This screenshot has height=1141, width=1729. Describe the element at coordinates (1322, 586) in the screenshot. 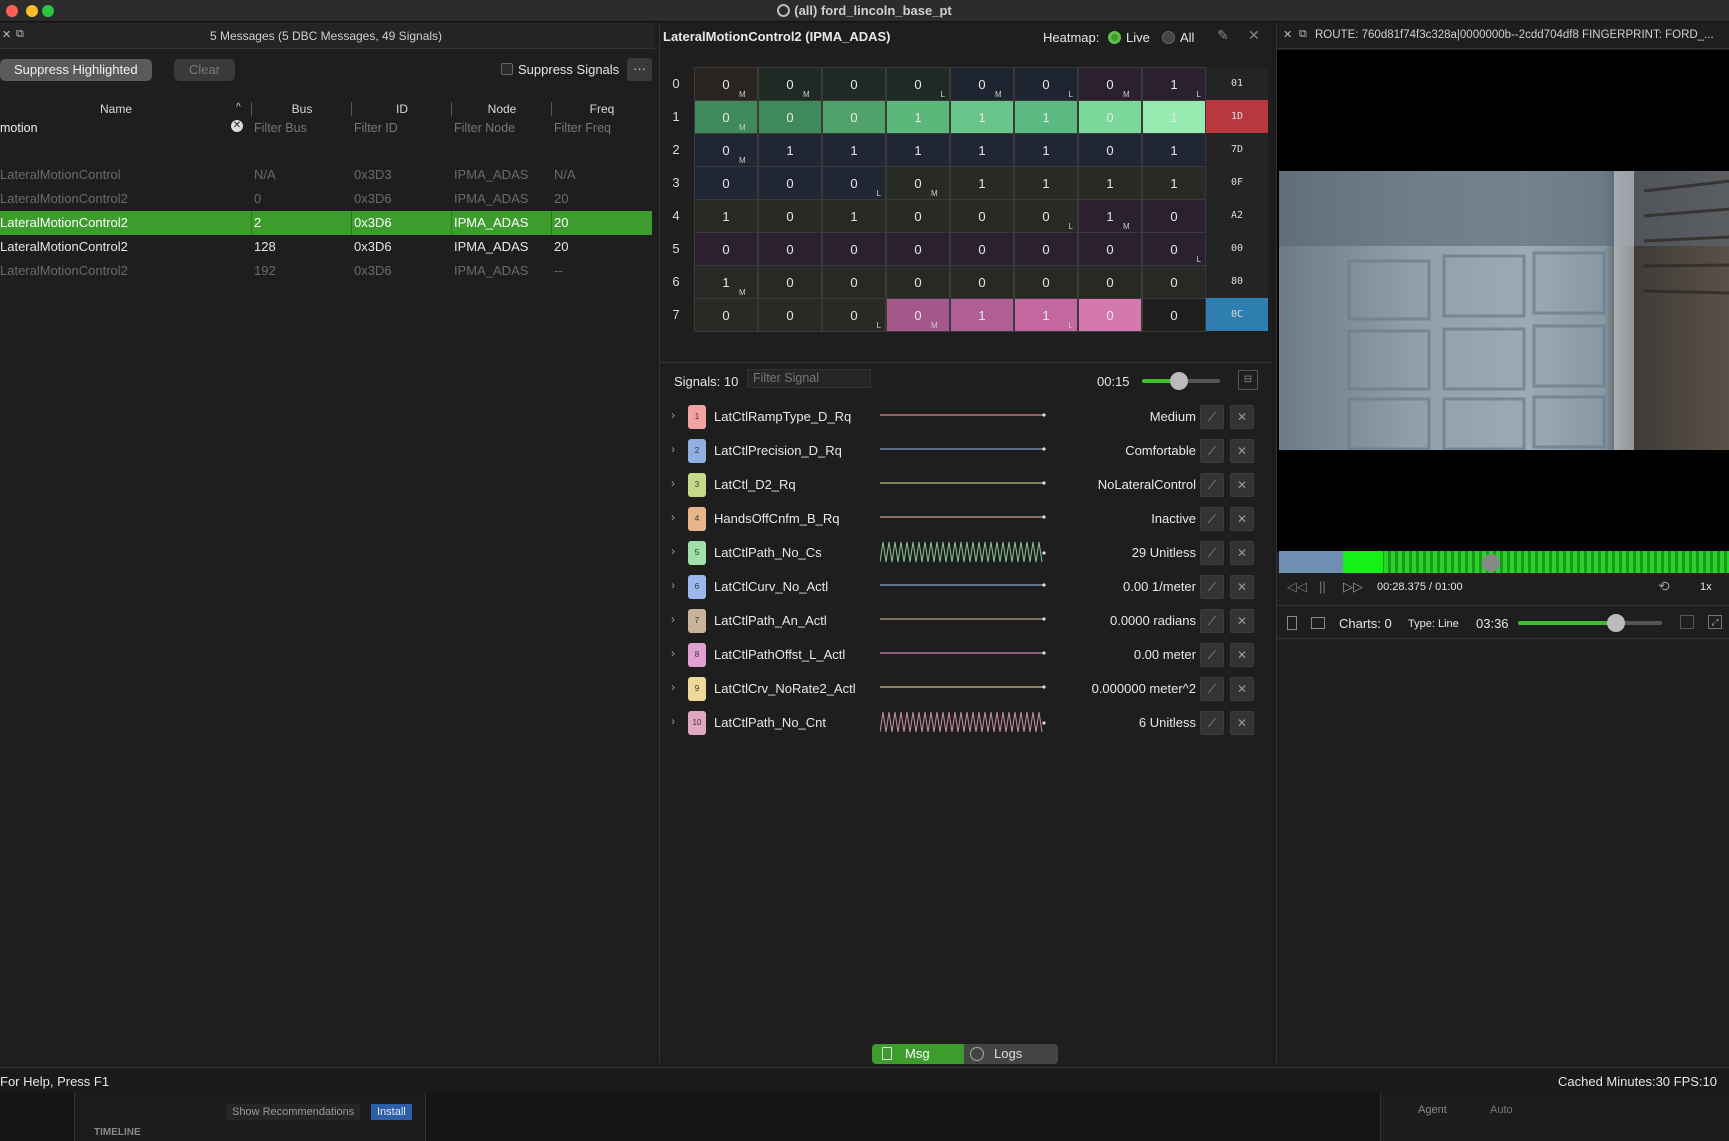

I see `pause-icon: ||` at that location.